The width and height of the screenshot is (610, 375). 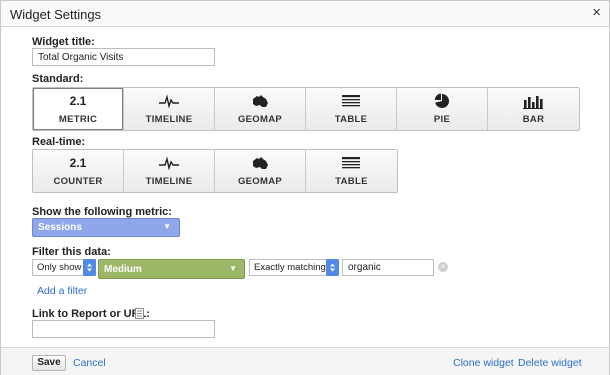 What do you see at coordinates (78, 119) in the screenshot?
I see `tile-label: METRIC` at bounding box center [78, 119].